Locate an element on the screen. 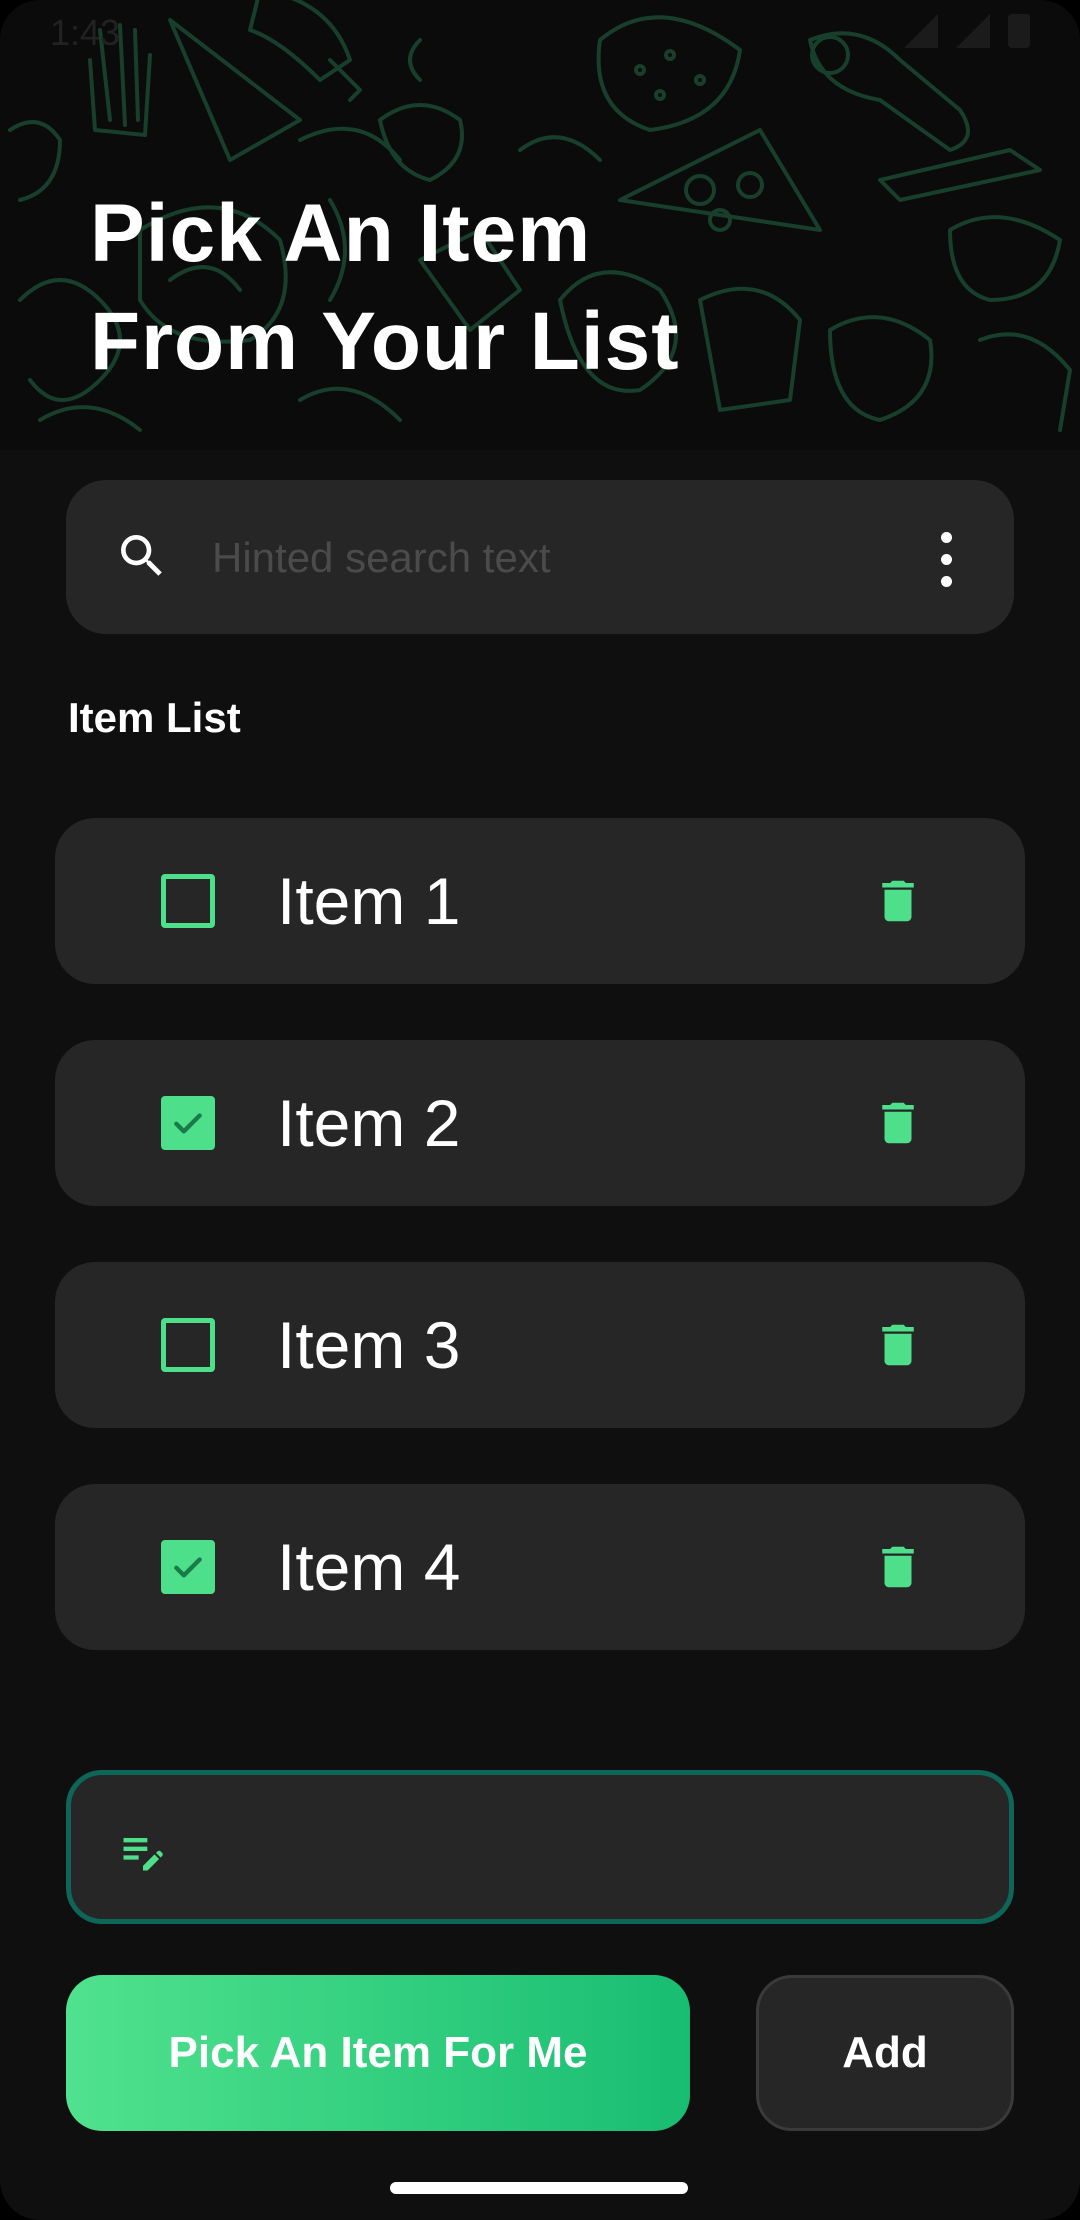 The height and width of the screenshot is (2220, 1080). item-label: Item 1 is located at coordinates (369, 901).